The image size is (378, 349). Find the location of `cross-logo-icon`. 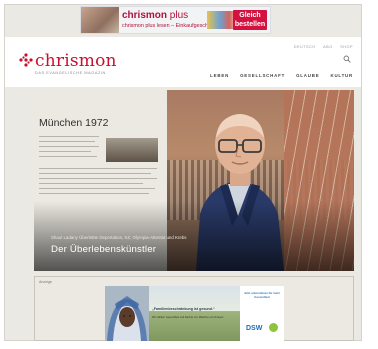

cross-logo-icon is located at coordinates (26, 60).